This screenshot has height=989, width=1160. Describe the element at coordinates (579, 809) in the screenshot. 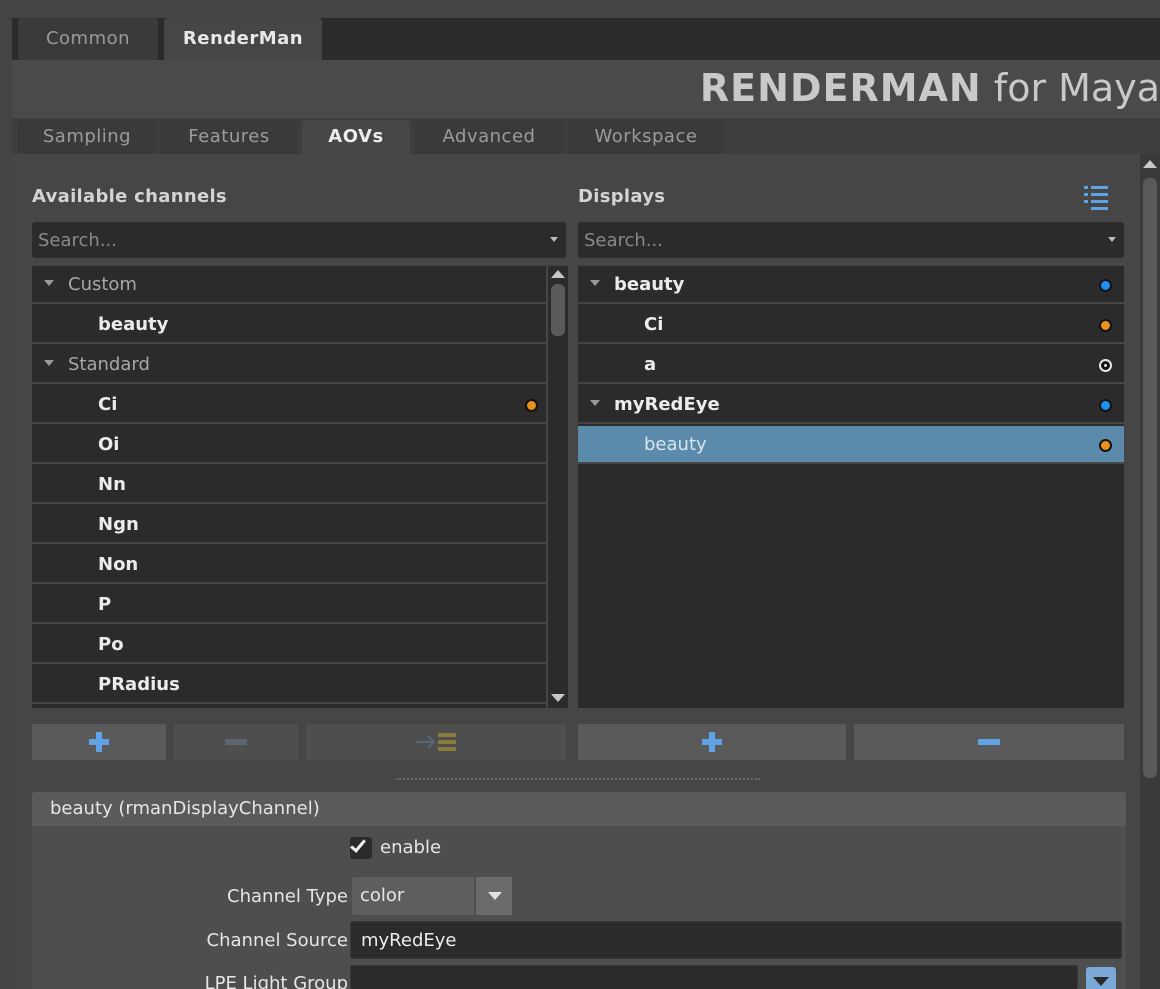

I see `attr-section-header: beauty (rmanDisplayChannel)` at that location.